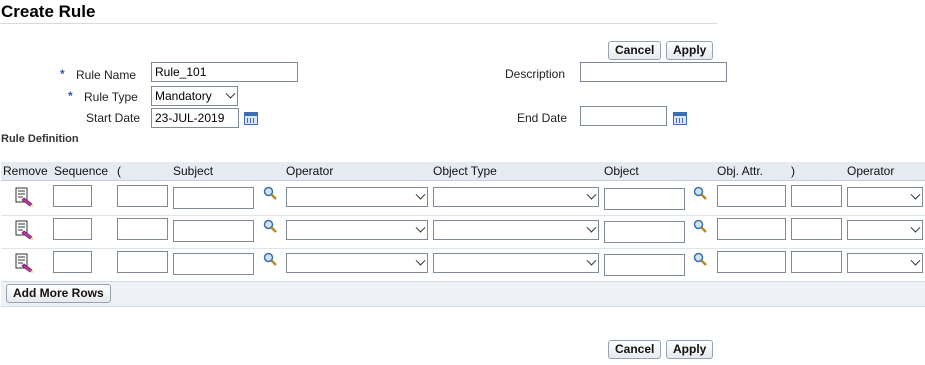  Describe the element at coordinates (516, 171) in the screenshot. I see `column-header-object-type: Object Type` at that location.